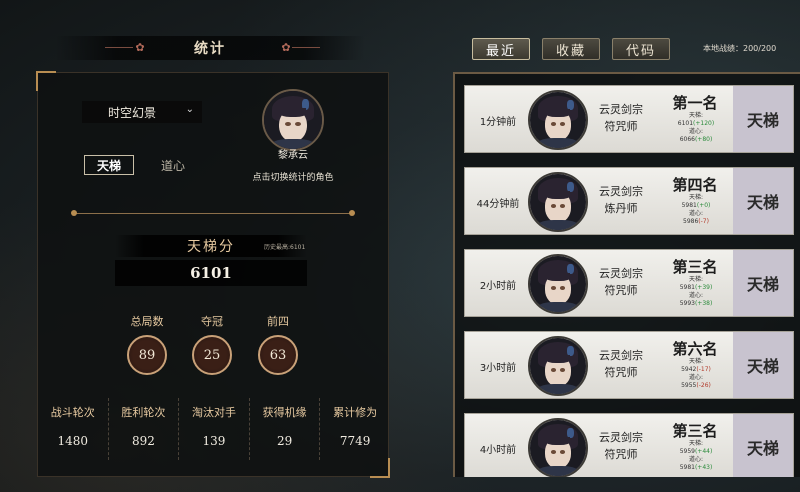 The height and width of the screenshot is (492, 800). Describe the element at coordinates (695, 349) in the screenshot. I see `record-rank: 第六名` at that location.